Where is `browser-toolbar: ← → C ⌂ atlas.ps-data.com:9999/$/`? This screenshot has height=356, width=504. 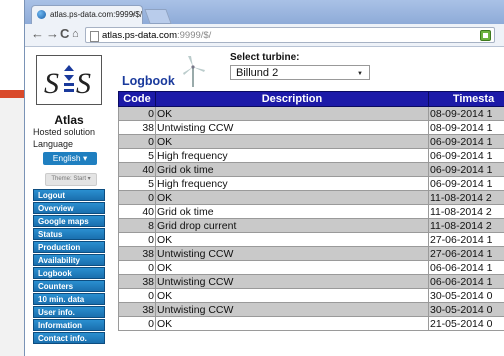
browser-toolbar: ← → C ⌂ atlas.ps-data.com:9999/$/ is located at coordinates (264, 35).